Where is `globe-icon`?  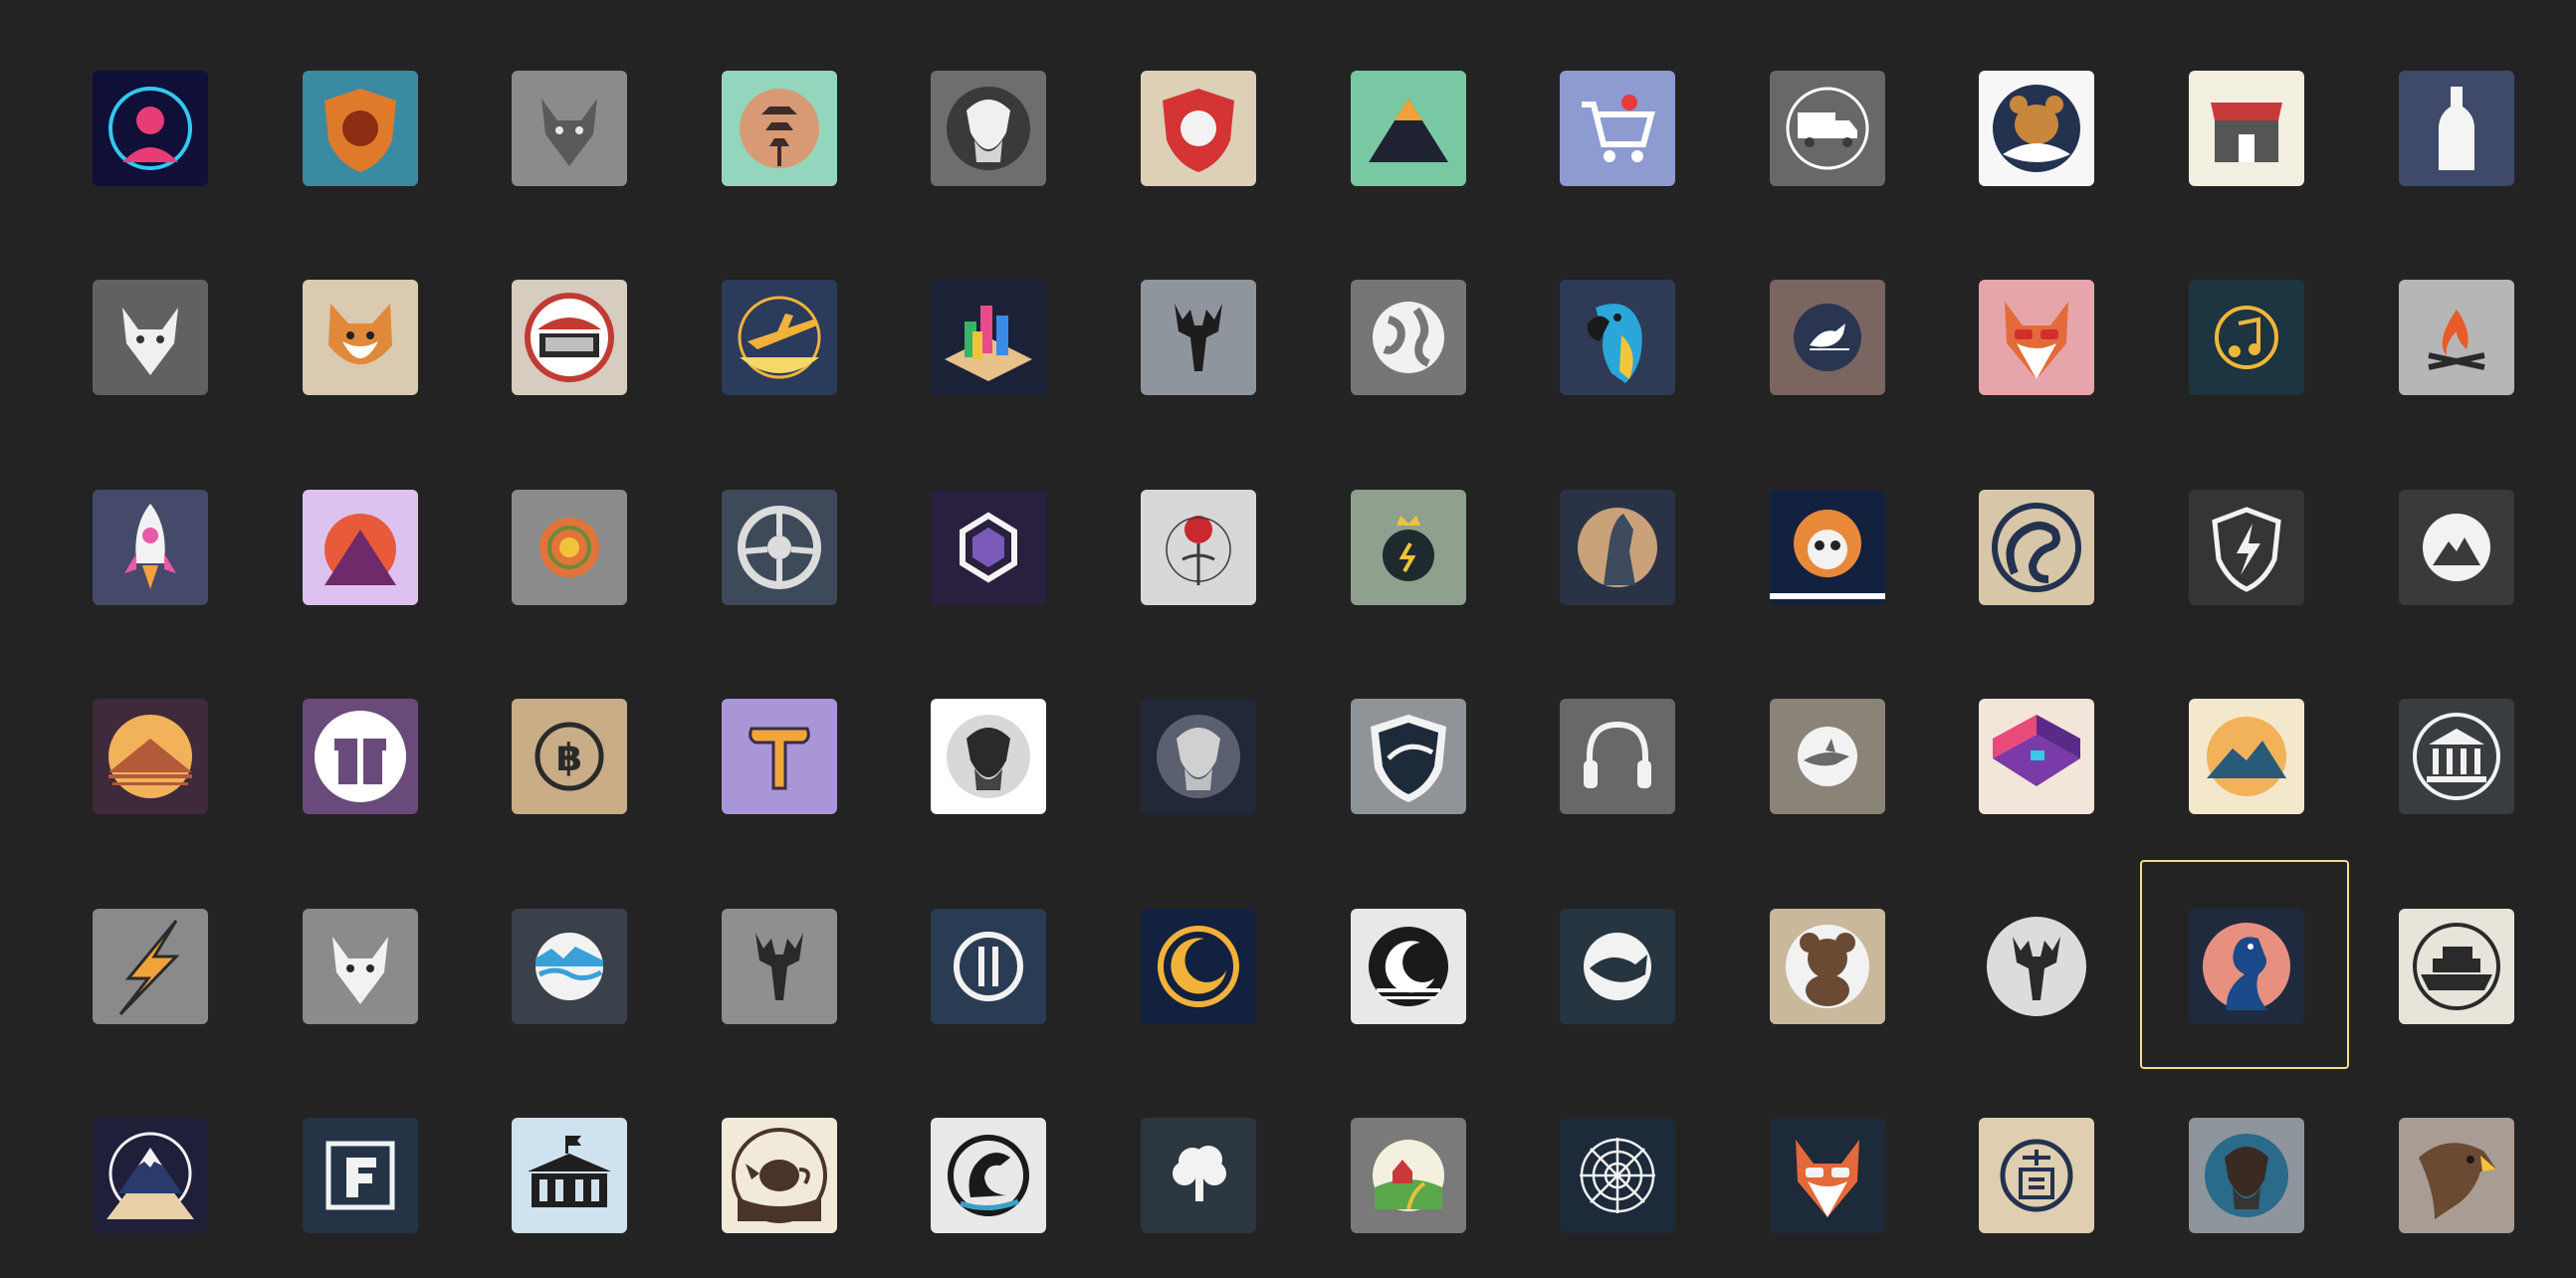
globe-icon is located at coordinates (1408, 338).